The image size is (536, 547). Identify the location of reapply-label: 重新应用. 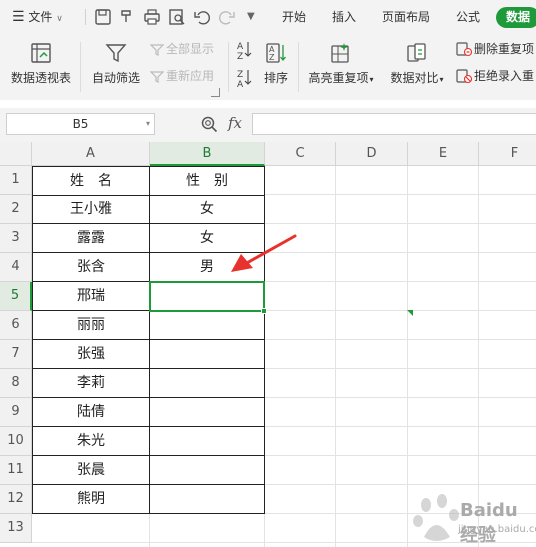
(190, 76).